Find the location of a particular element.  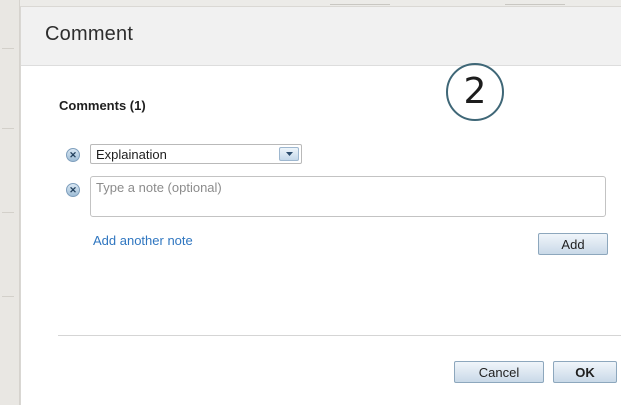

chevron-down-icon is located at coordinates (289, 154).